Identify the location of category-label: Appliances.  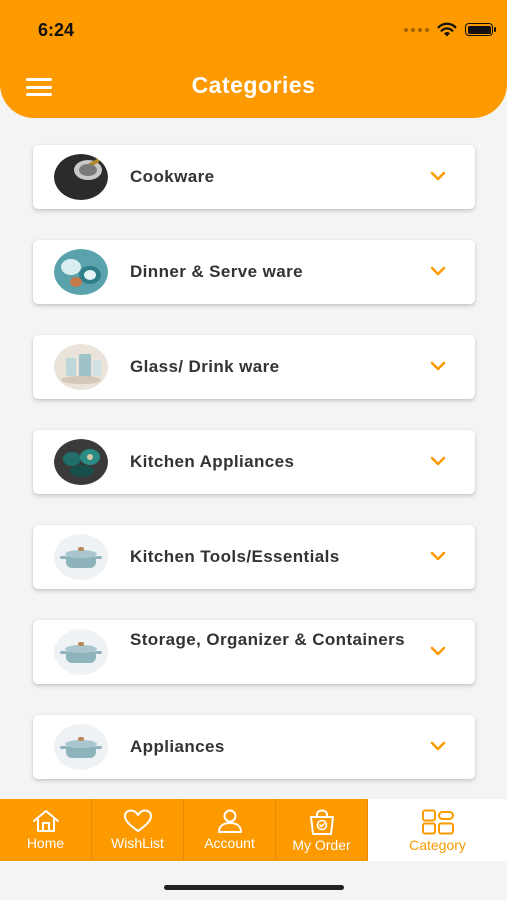
(177, 746).